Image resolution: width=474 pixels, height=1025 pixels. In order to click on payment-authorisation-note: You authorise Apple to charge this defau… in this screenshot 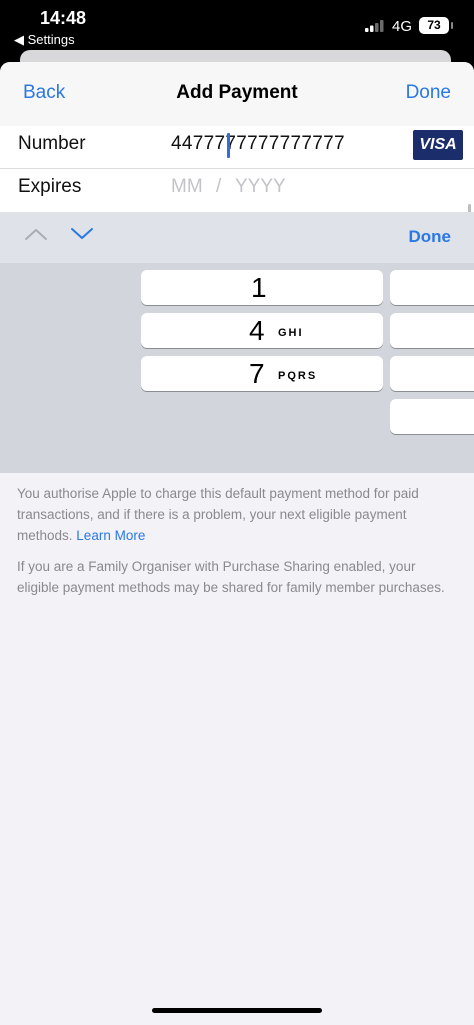, I will do `click(237, 514)`.